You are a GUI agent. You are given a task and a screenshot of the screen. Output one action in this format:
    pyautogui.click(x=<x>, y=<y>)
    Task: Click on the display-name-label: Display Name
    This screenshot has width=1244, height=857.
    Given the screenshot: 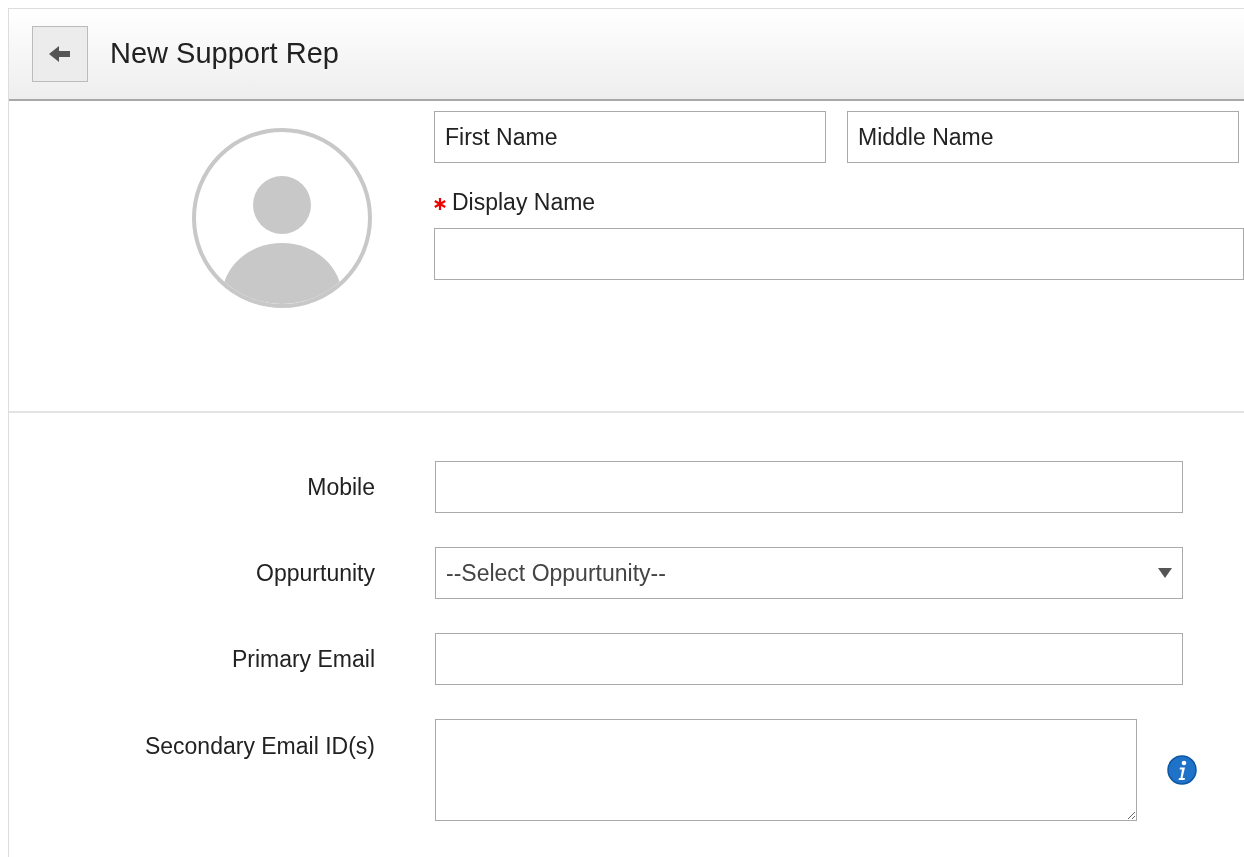 What is the action you would take?
    pyautogui.click(x=839, y=202)
    